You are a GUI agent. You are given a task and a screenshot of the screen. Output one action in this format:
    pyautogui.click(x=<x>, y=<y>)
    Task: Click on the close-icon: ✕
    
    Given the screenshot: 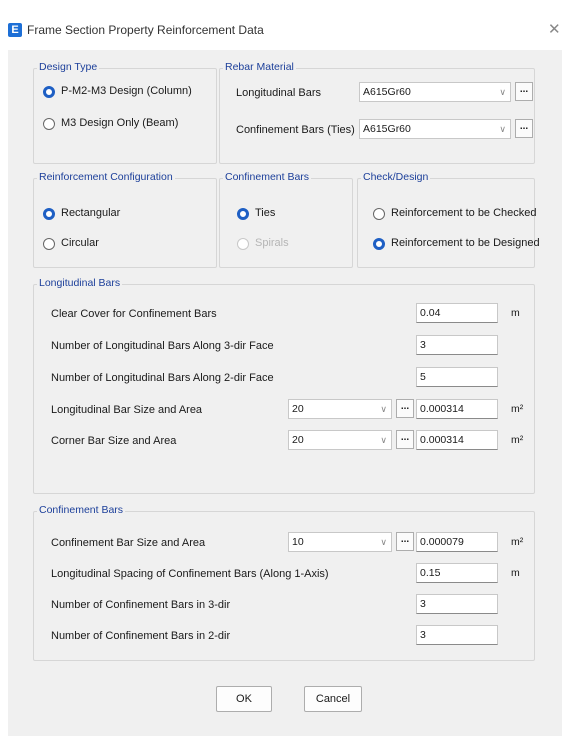 What is the action you would take?
    pyautogui.click(x=554, y=29)
    